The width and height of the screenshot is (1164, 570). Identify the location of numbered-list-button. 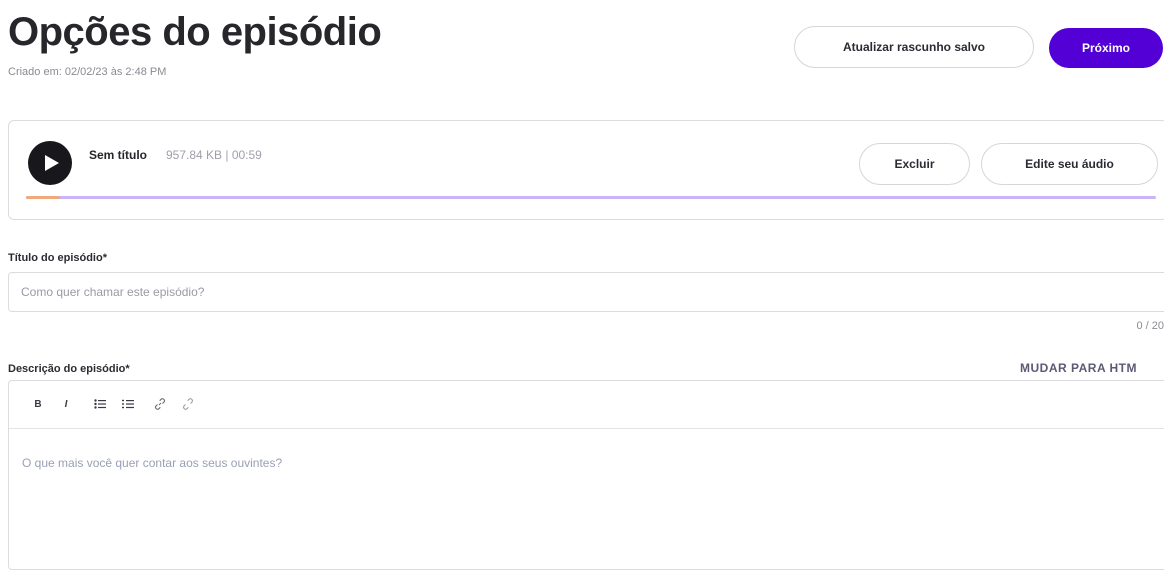
(128, 404).